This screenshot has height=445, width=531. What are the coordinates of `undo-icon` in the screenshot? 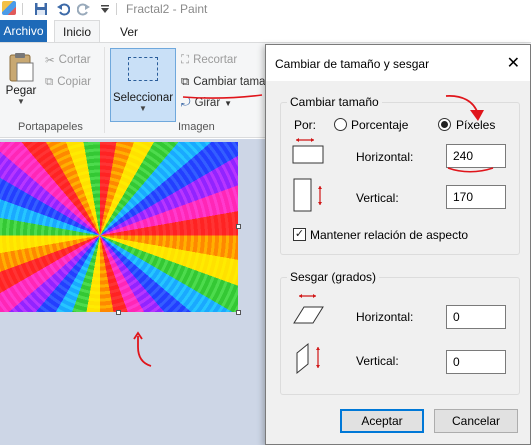 It's located at (63, 9).